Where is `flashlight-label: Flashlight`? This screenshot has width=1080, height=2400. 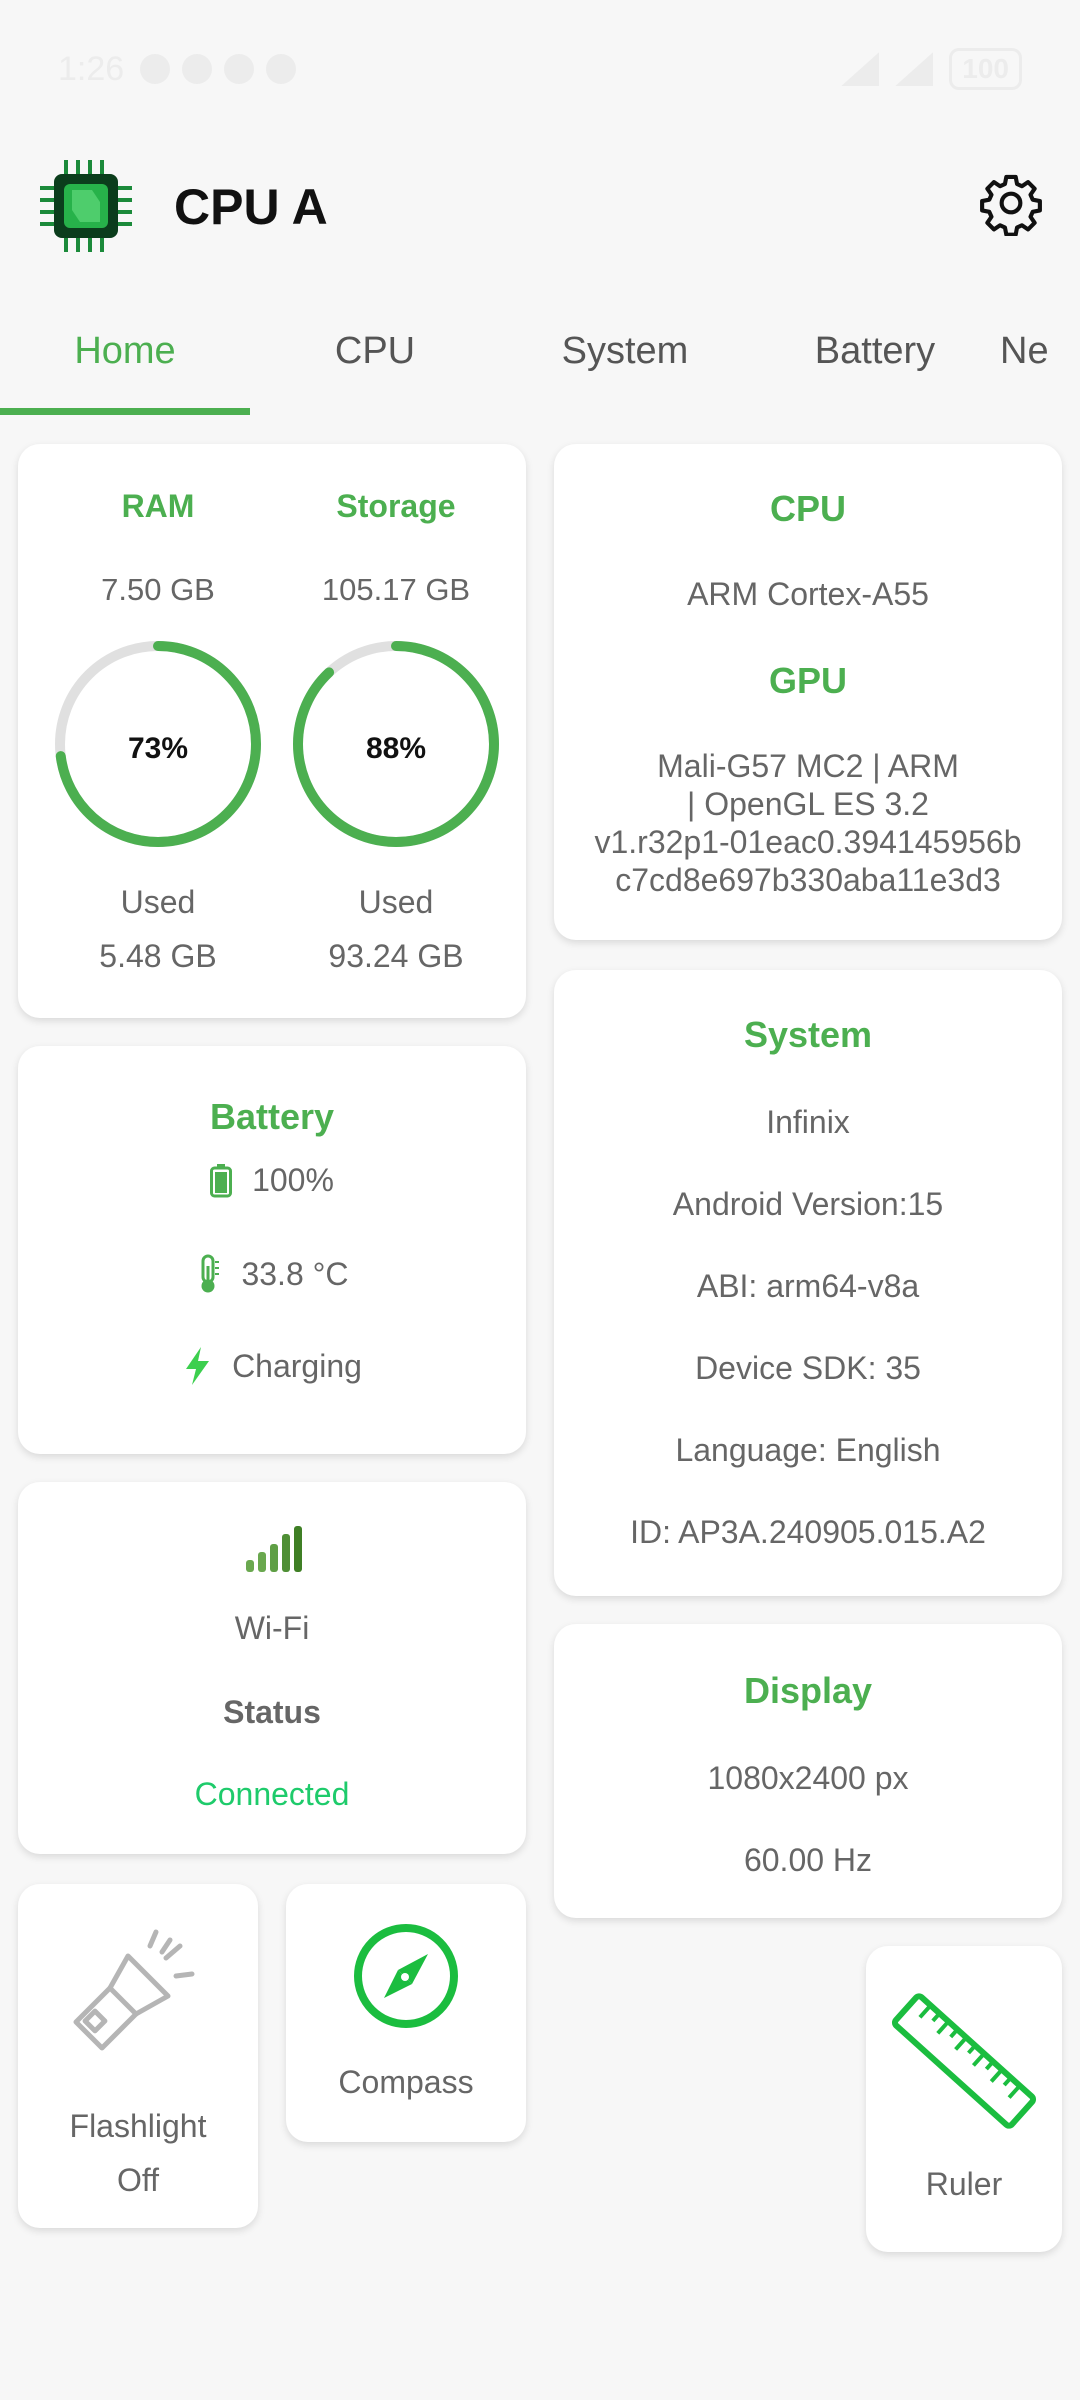 flashlight-label: Flashlight is located at coordinates (138, 2126).